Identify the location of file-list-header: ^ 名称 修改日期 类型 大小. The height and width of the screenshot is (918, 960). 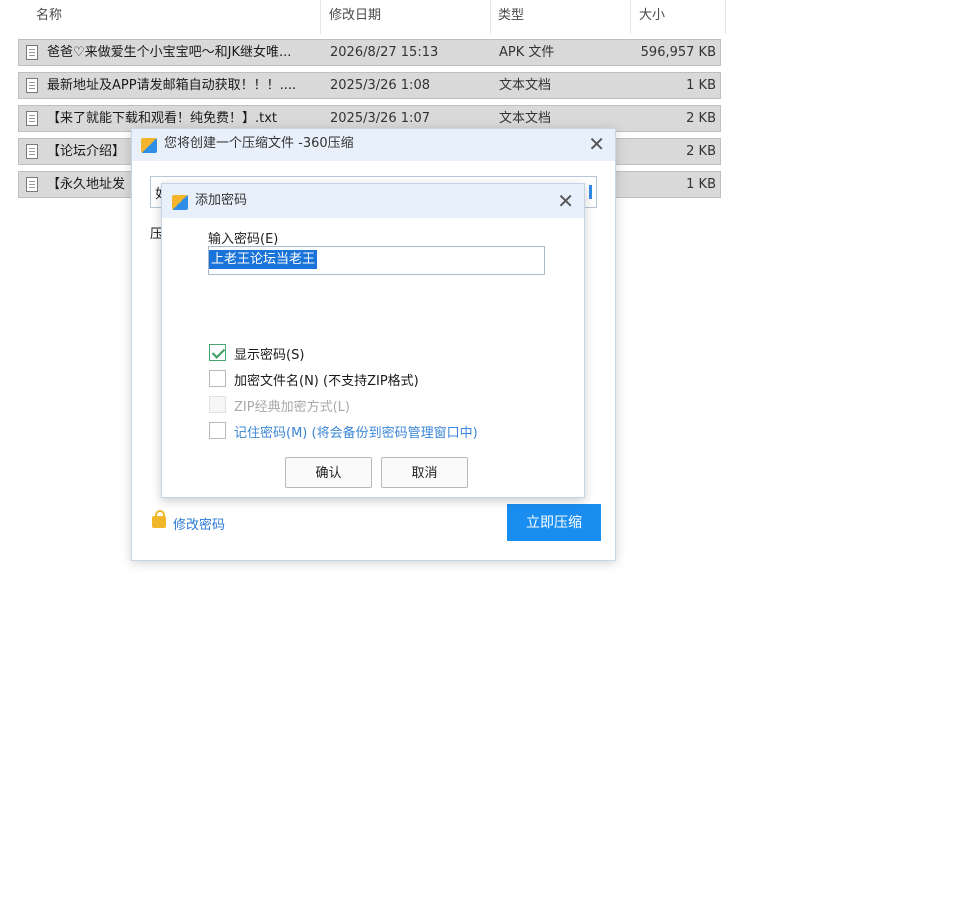
(372, 18).